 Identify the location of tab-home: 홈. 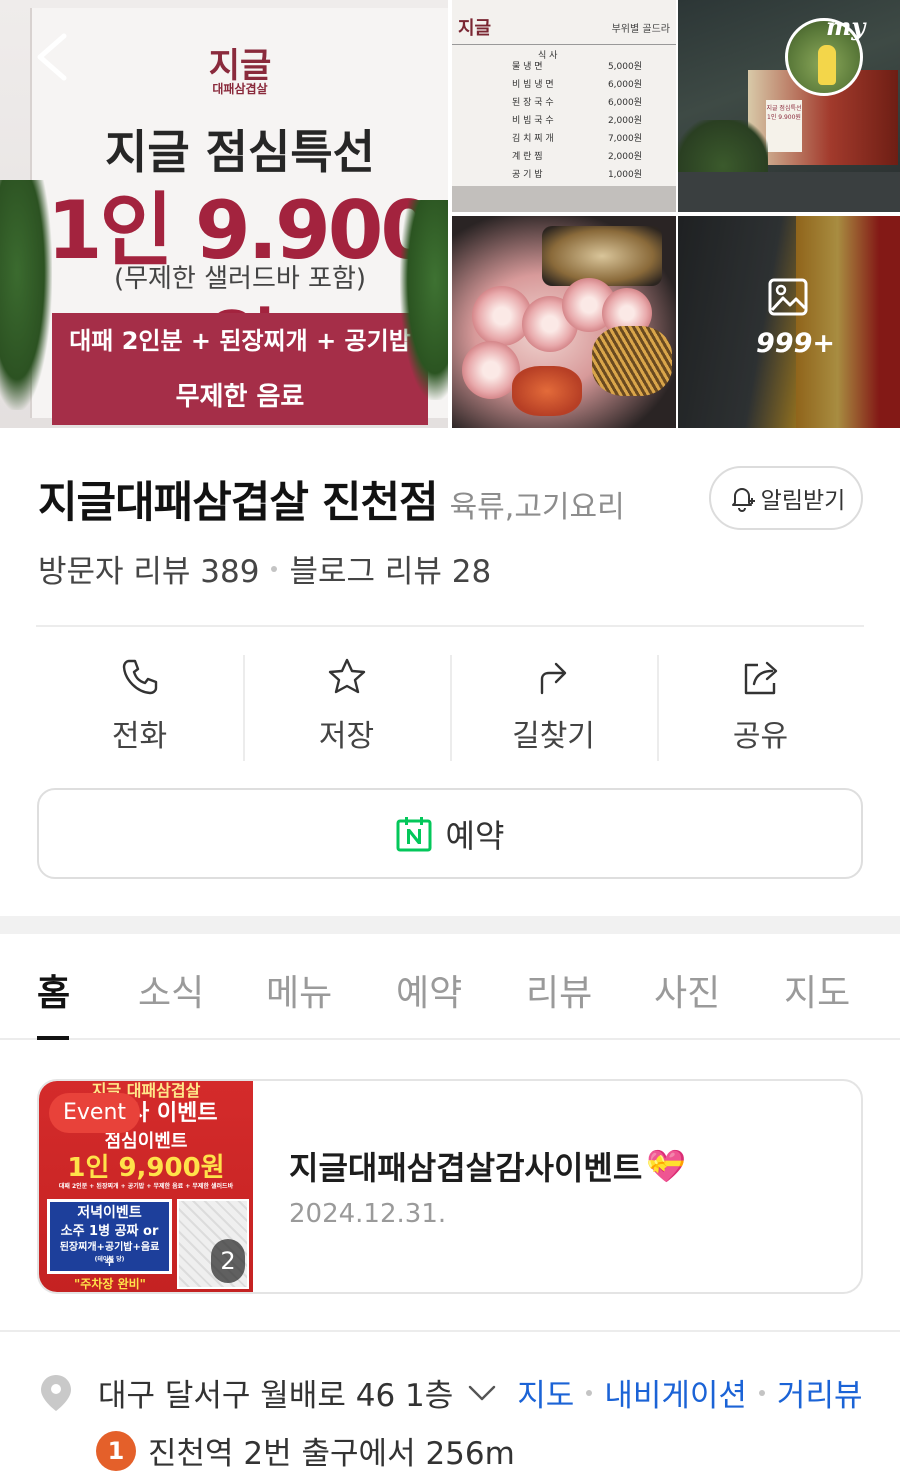
(53, 990).